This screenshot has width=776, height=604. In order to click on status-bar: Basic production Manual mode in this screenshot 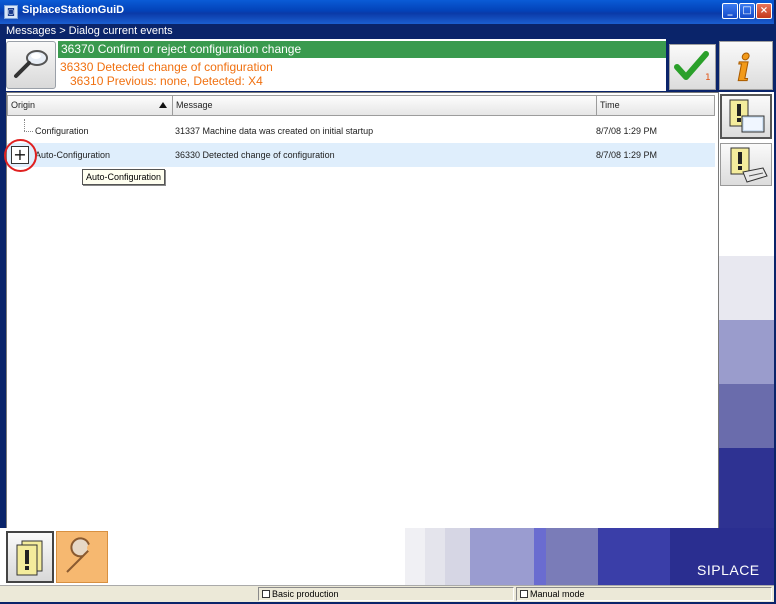, I will do `click(387, 593)`.